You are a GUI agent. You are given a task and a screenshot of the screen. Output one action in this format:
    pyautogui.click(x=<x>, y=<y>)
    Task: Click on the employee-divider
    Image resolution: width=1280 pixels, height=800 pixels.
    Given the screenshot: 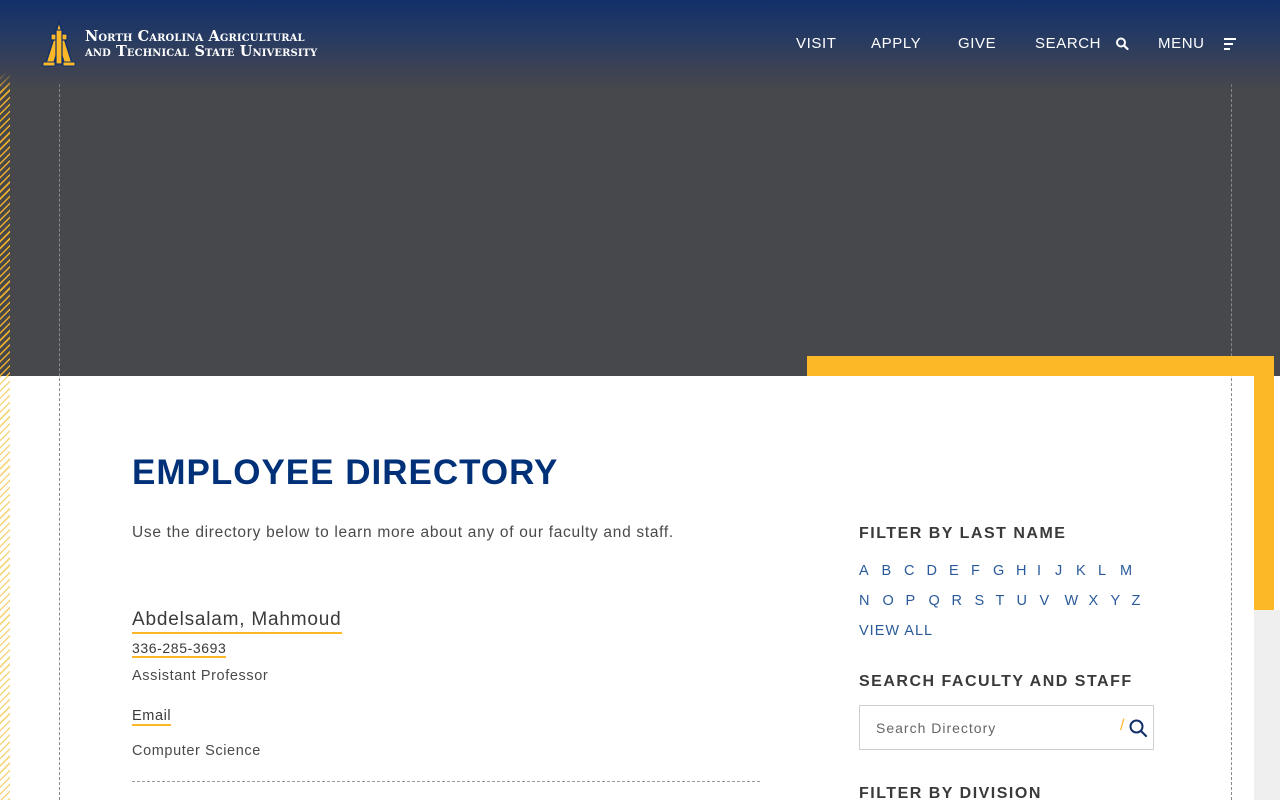 What is the action you would take?
    pyautogui.click(x=446, y=781)
    